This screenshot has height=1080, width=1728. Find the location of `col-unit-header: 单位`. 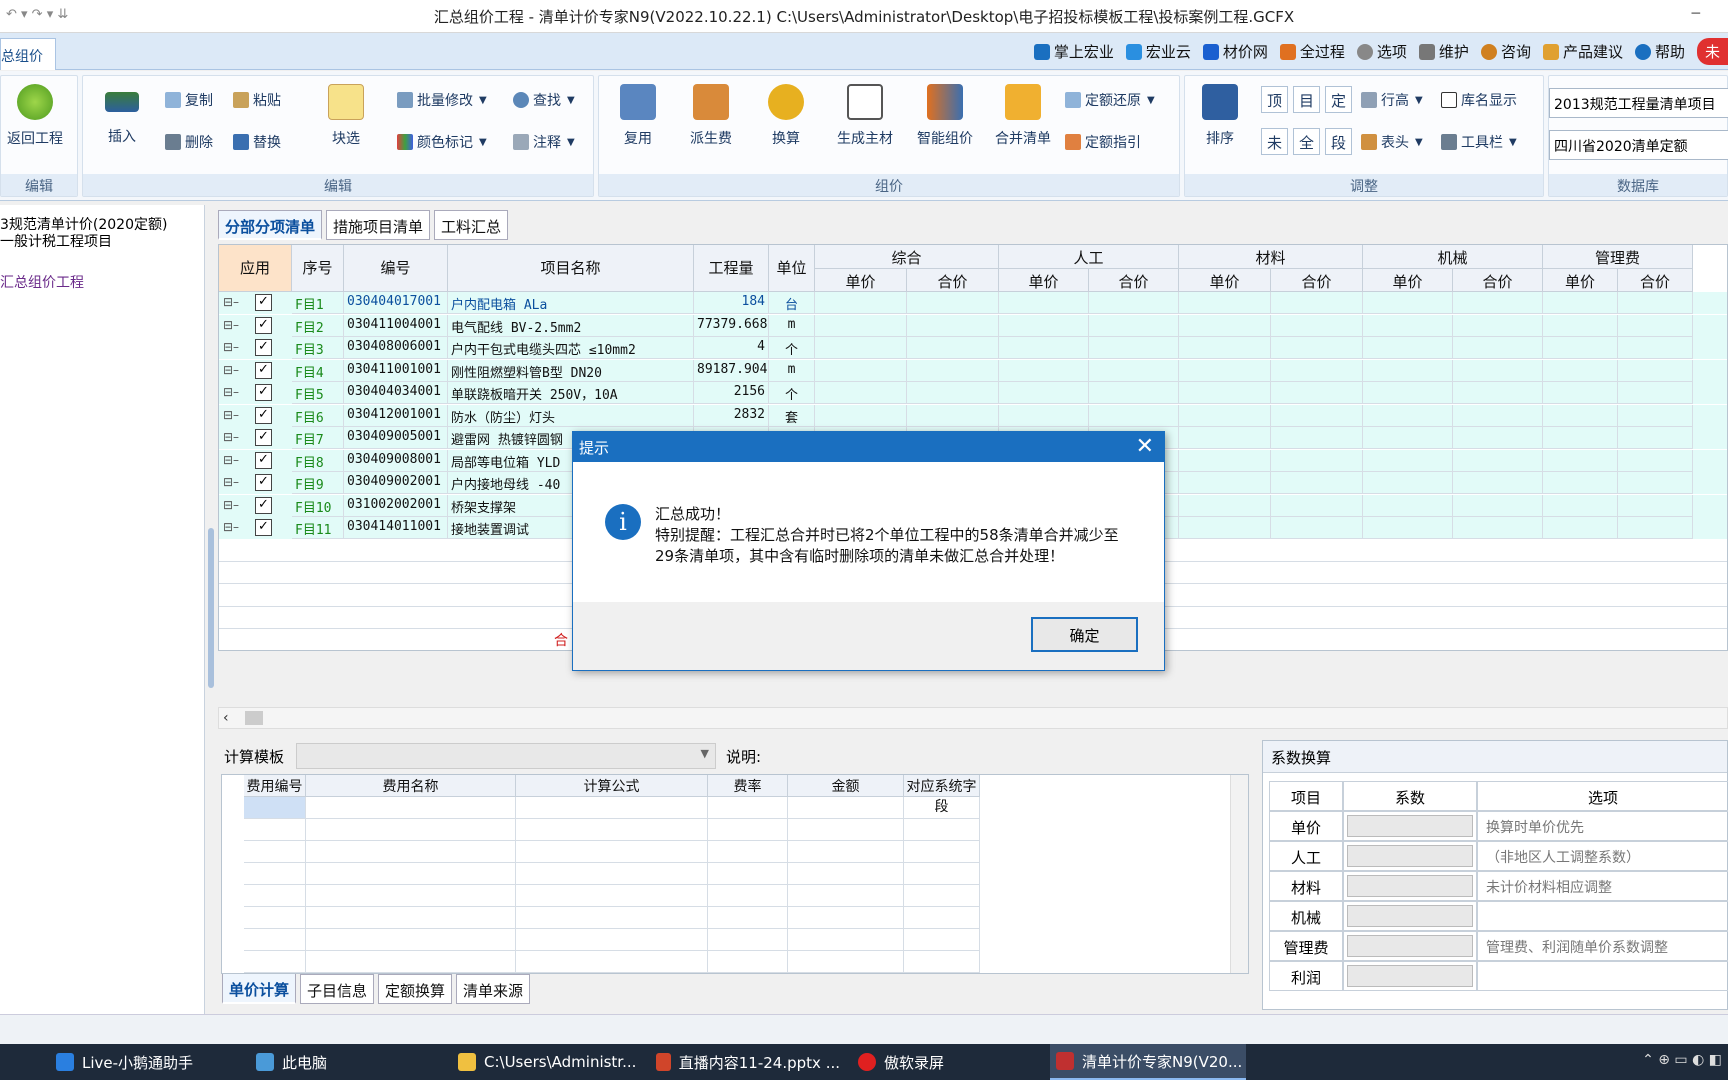

col-unit-header: 单位 is located at coordinates (792, 268).